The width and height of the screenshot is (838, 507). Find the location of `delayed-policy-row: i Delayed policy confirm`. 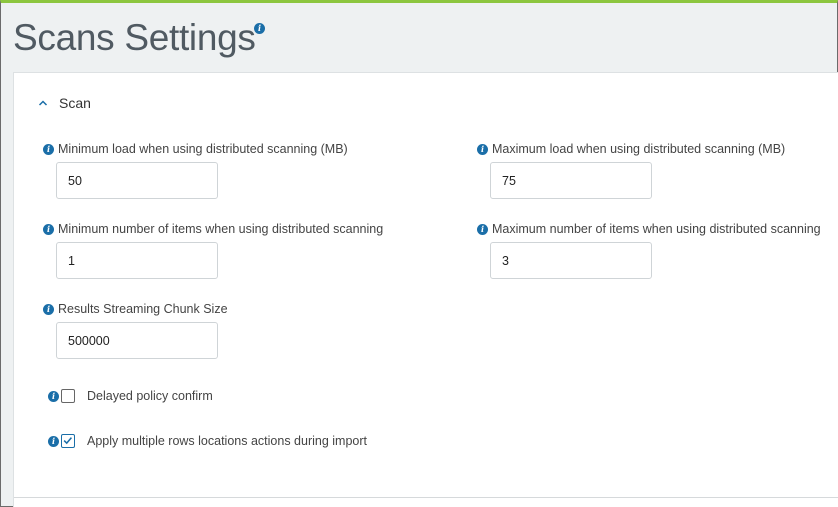

delayed-policy-row: i Delayed policy confirm is located at coordinates (130, 396).